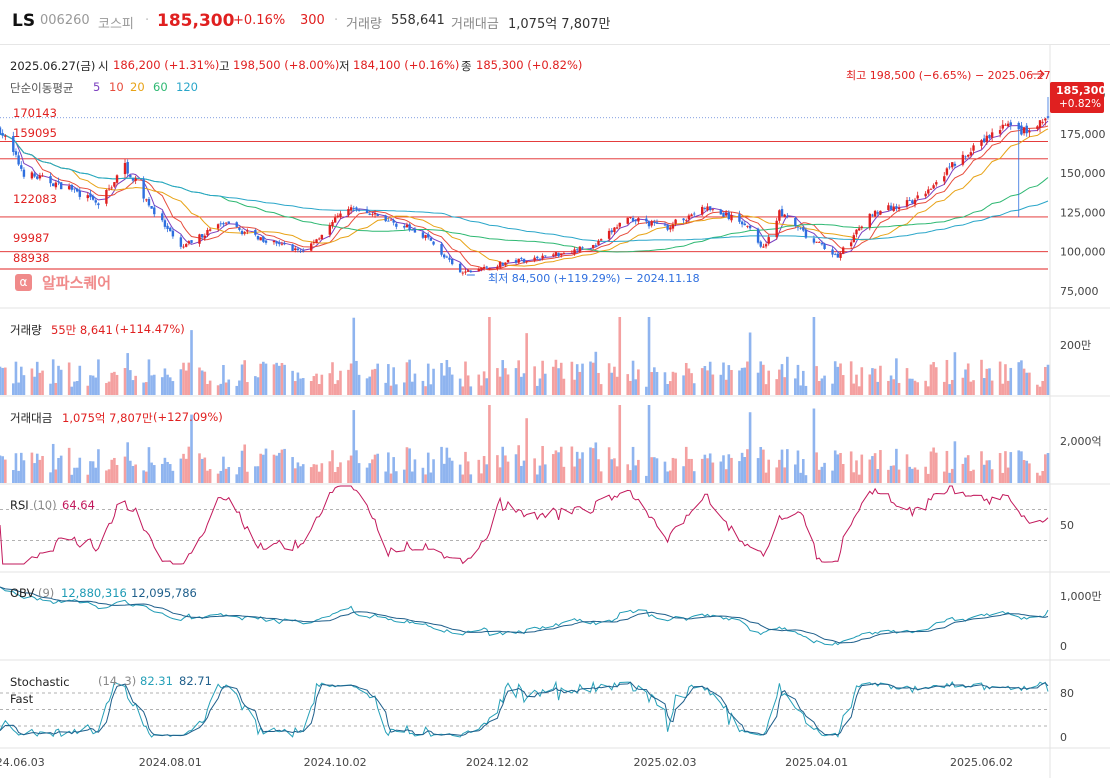 Image resolution: width=1110 pixels, height=778 pixels. I want to click on ma-legend-120: 120, so click(187, 87).